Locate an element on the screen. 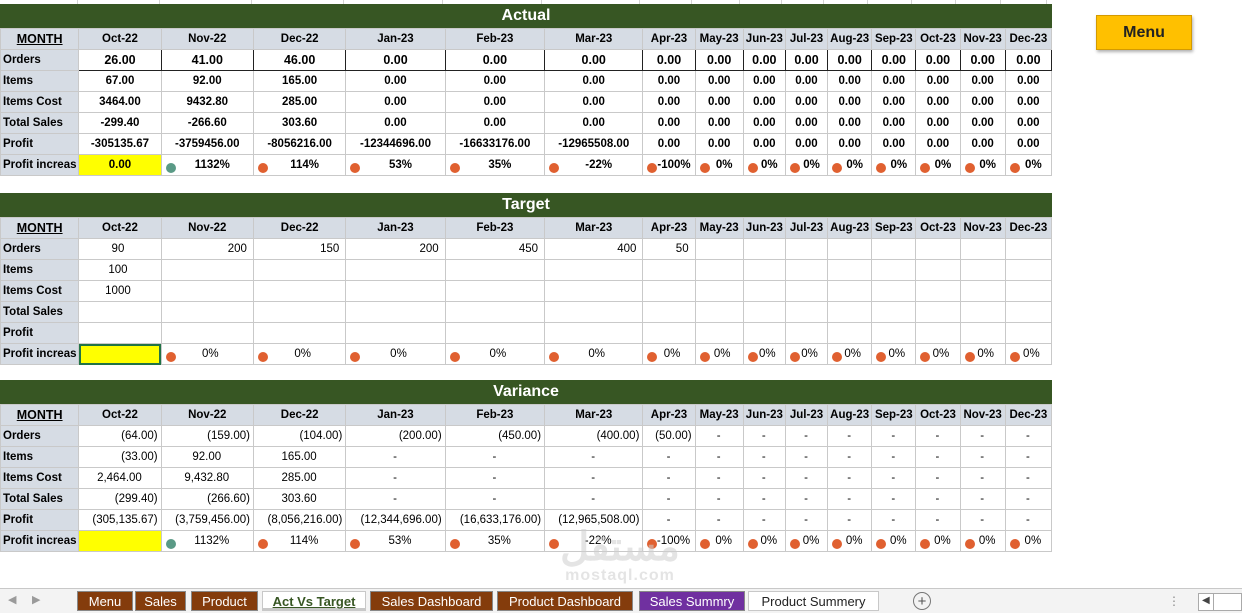  month-column-header: Feb-23 is located at coordinates (495, 228).